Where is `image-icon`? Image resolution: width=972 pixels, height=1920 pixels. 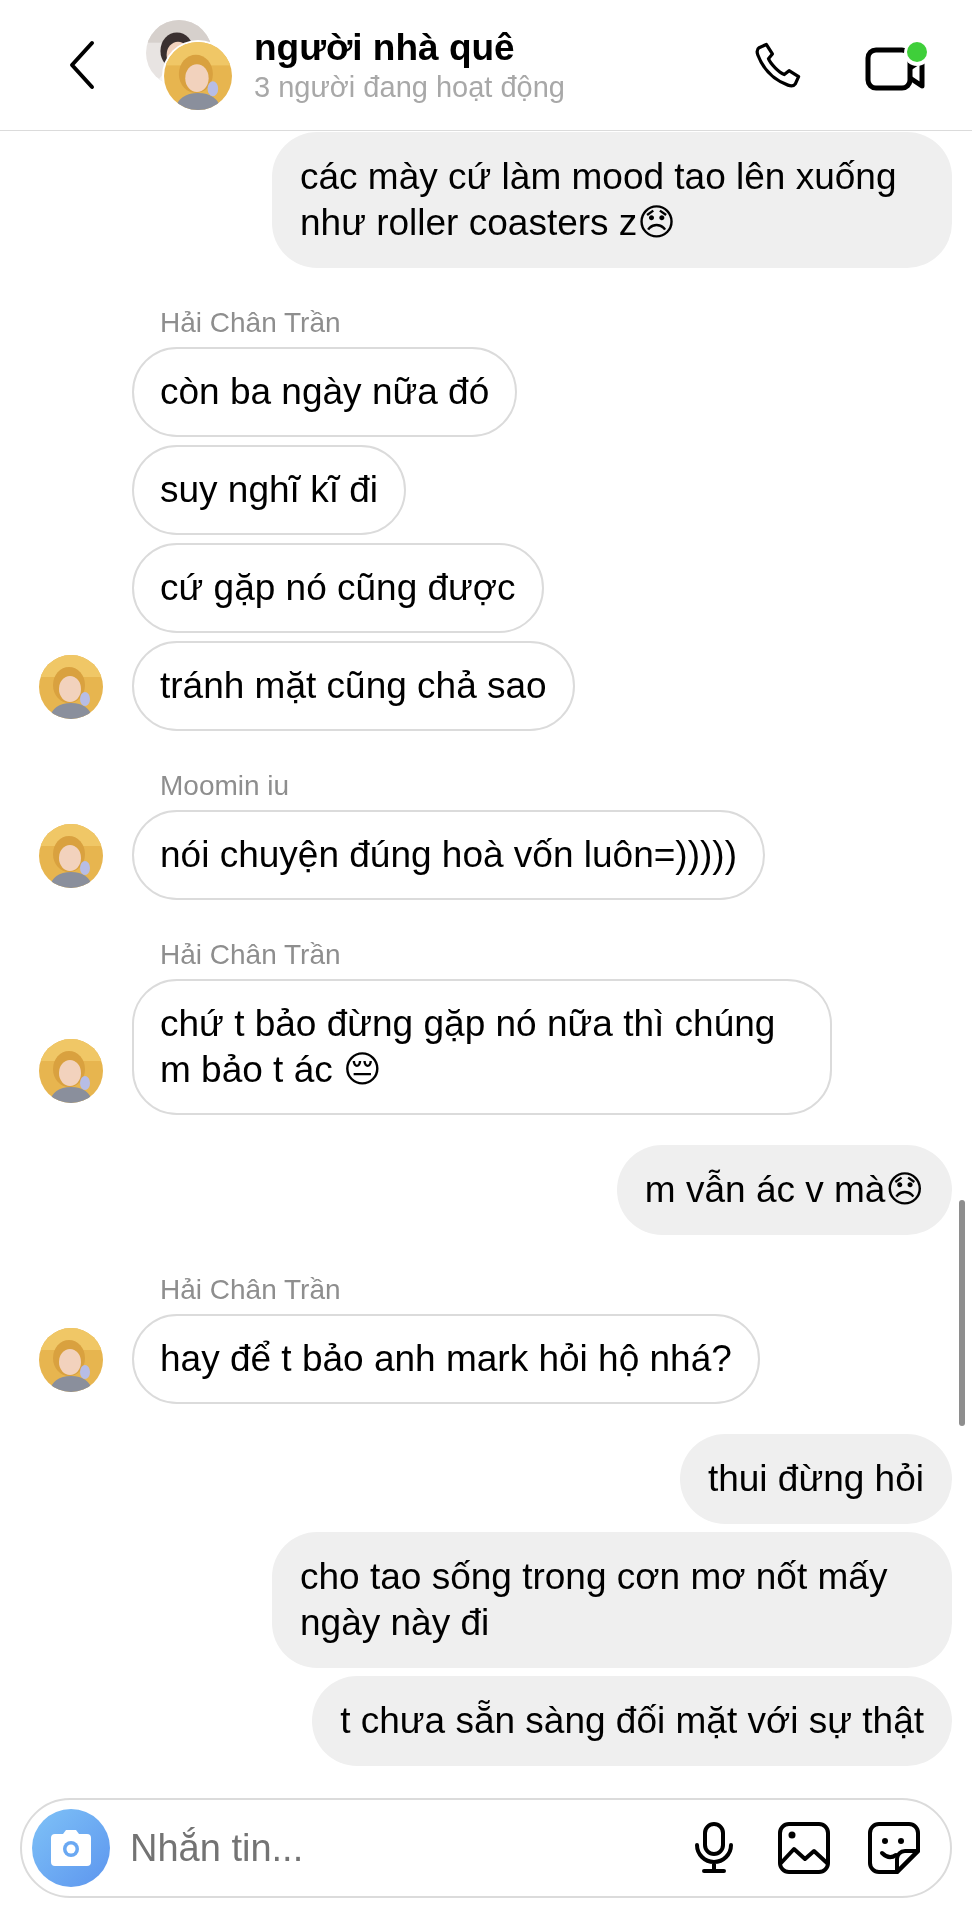
image-icon is located at coordinates (804, 1848).